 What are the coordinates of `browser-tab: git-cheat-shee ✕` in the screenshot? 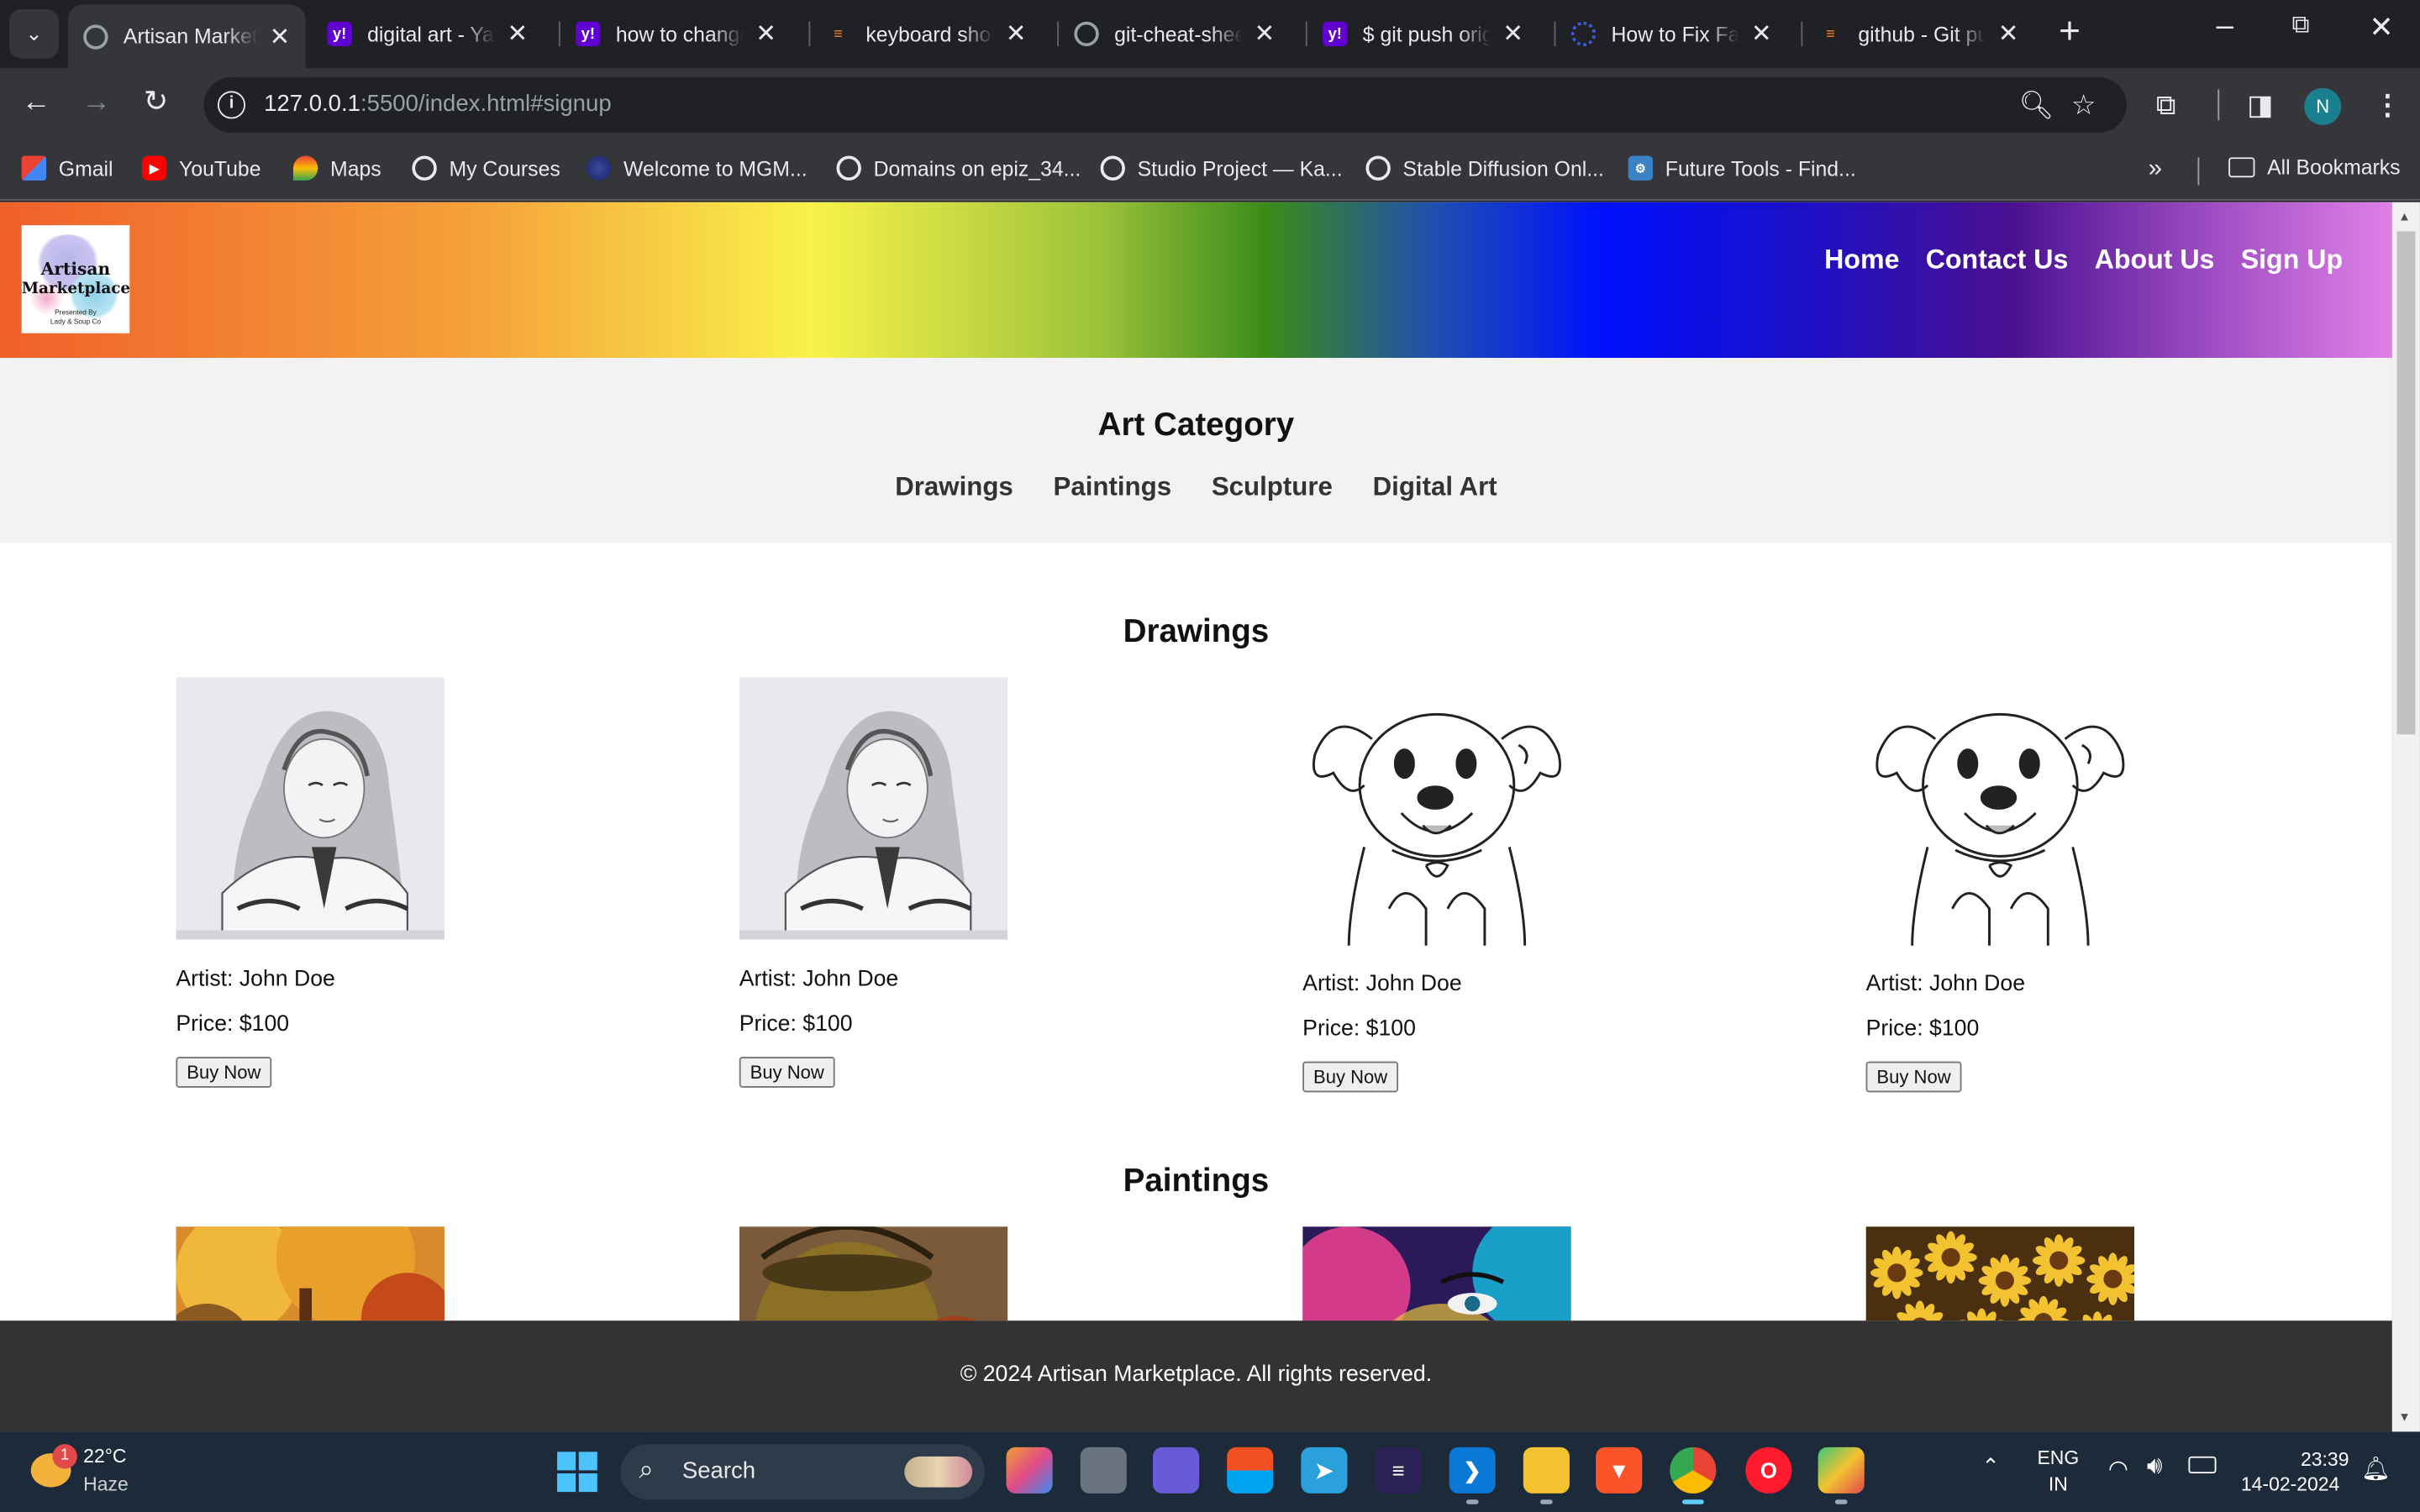 It's located at (1175, 34).